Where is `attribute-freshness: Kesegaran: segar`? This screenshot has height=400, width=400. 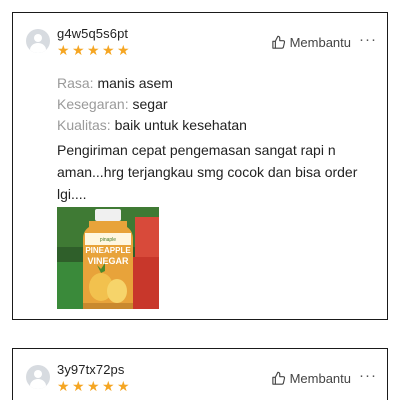
attribute-freshness: Kesegaran: segar is located at coordinates (152, 104).